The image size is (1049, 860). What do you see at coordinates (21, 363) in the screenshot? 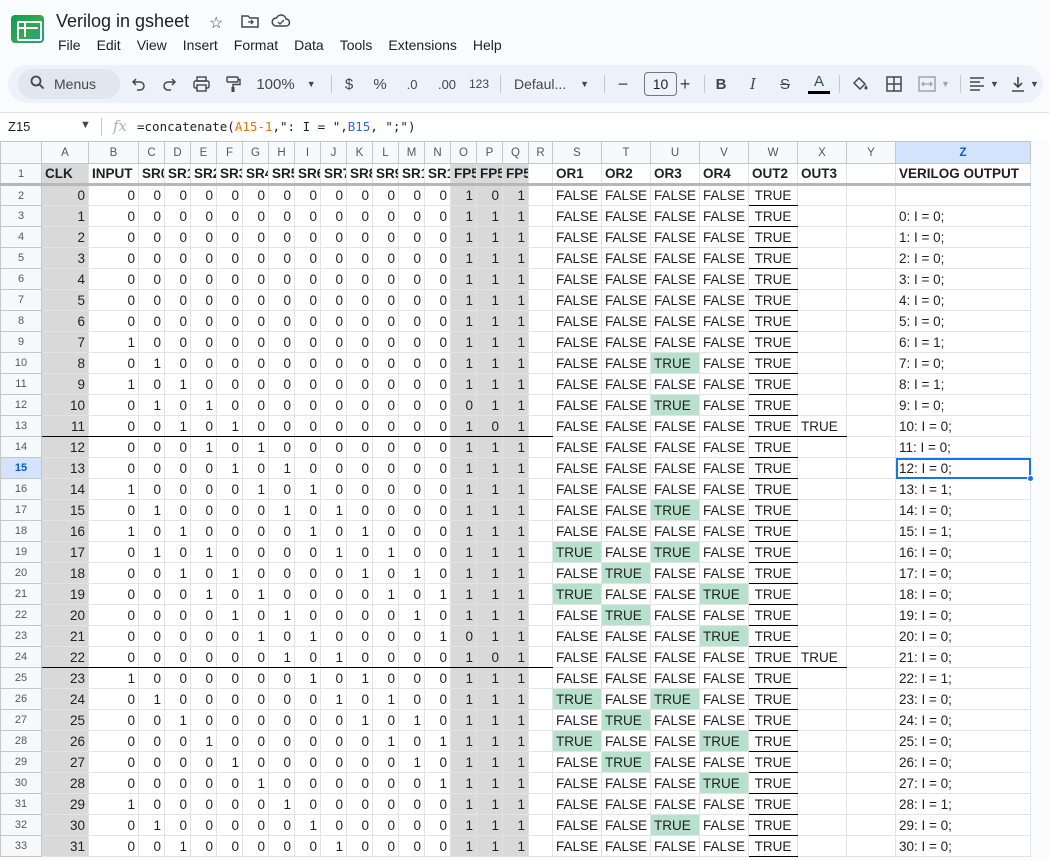
I see `row-header: 10` at bounding box center [21, 363].